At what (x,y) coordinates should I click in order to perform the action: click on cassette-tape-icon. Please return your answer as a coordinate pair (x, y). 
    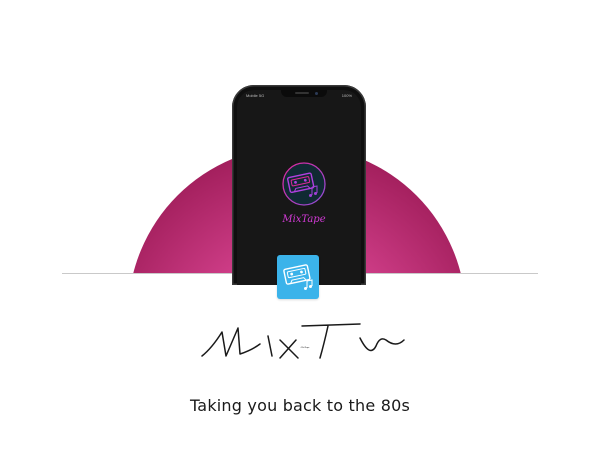
    Looking at the image, I should click on (298, 277).